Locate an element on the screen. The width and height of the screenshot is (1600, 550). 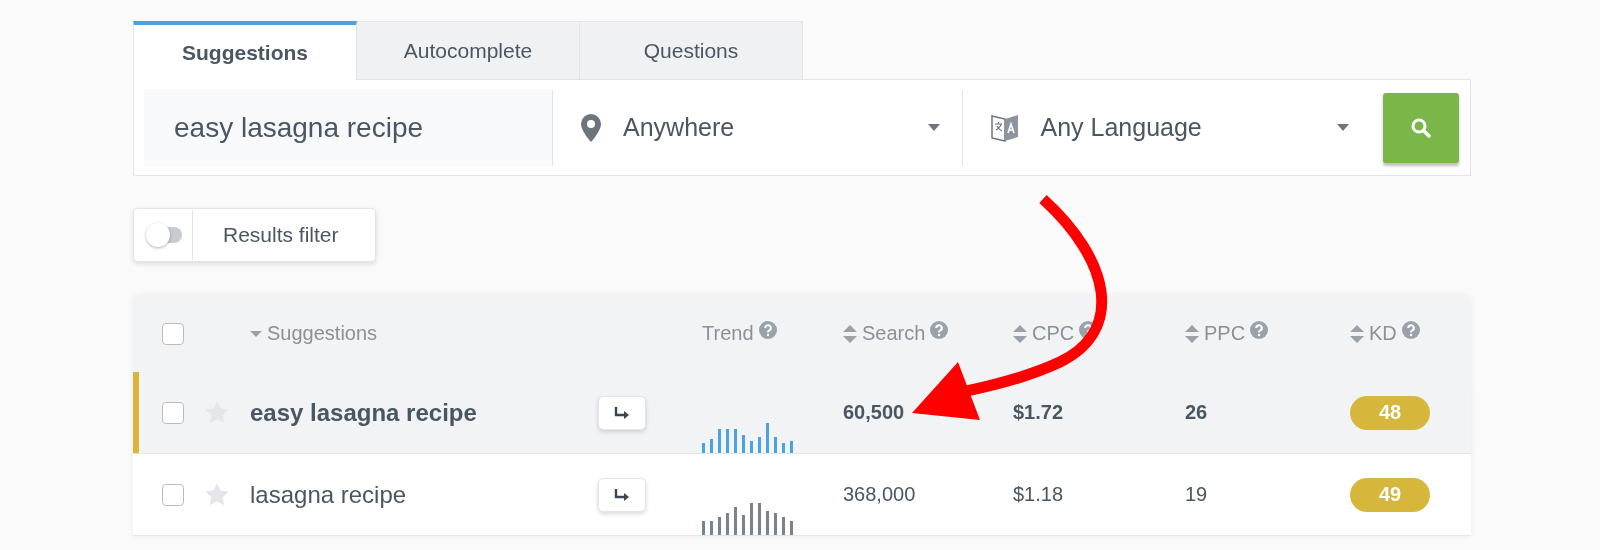
location-dropdown: Anywhere is located at coordinates (757, 127).